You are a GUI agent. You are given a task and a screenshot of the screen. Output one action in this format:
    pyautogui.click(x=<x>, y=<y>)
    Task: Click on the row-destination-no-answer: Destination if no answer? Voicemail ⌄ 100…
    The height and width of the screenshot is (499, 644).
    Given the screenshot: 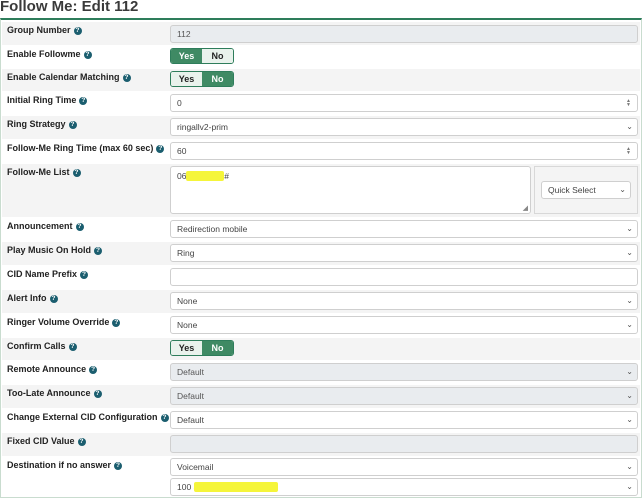 What is the action you would take?
    pyautogui.click(x=321, y=477)
    